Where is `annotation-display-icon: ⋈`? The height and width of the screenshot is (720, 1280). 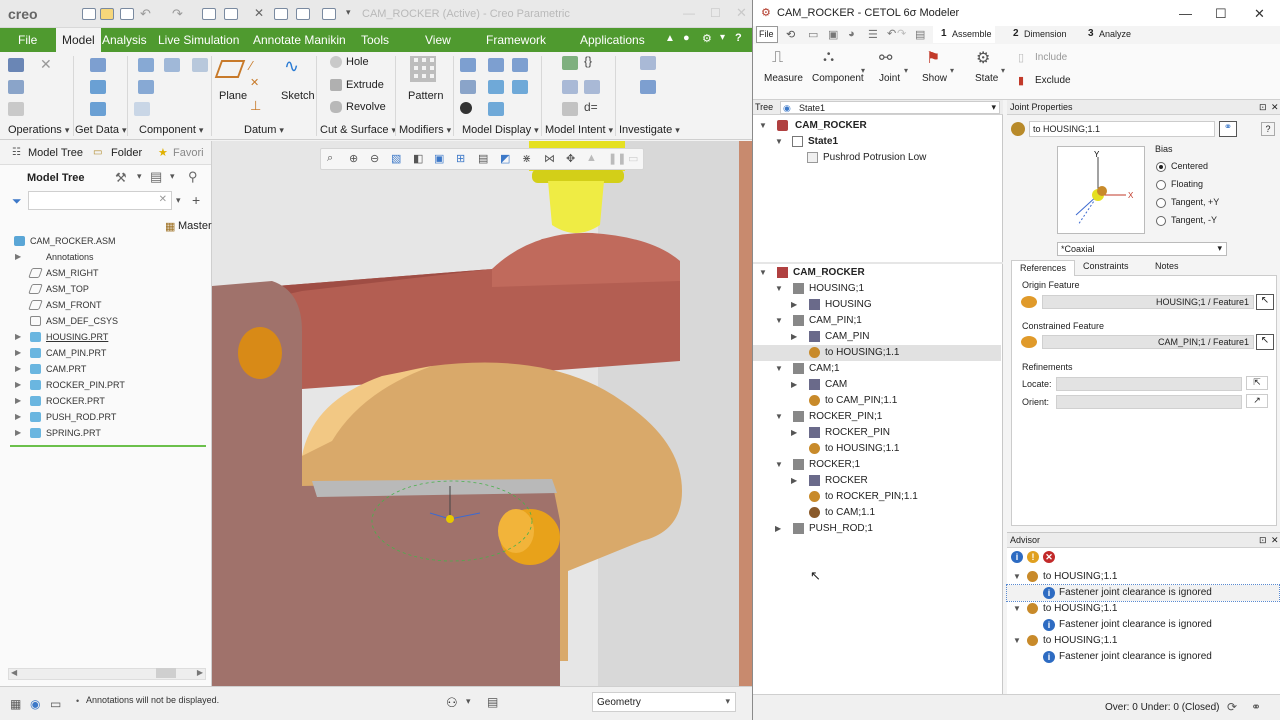 annotation-display-icon: ⋈ is located at coordinates (549, 158).